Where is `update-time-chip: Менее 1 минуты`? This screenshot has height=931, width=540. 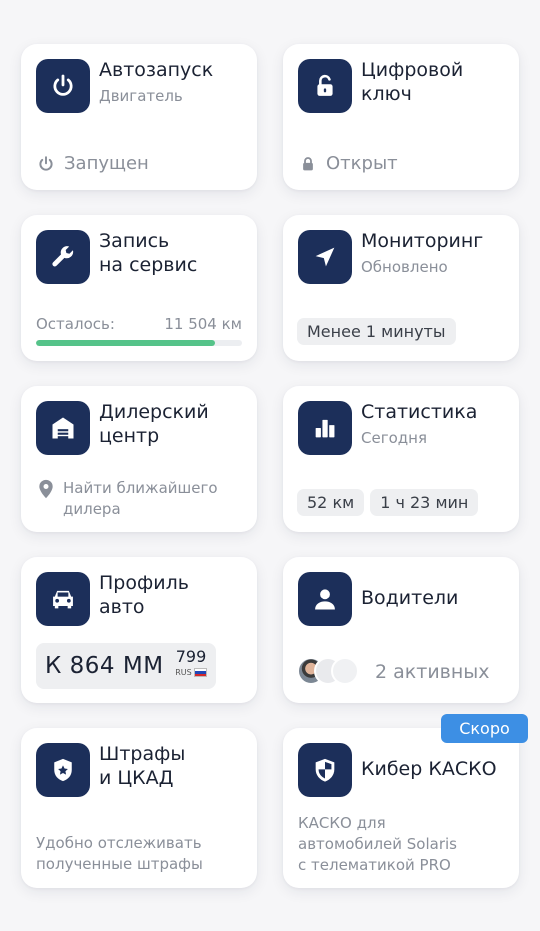 update-time-chip: Менее 1 минуты is located at coordinates (376, 331).